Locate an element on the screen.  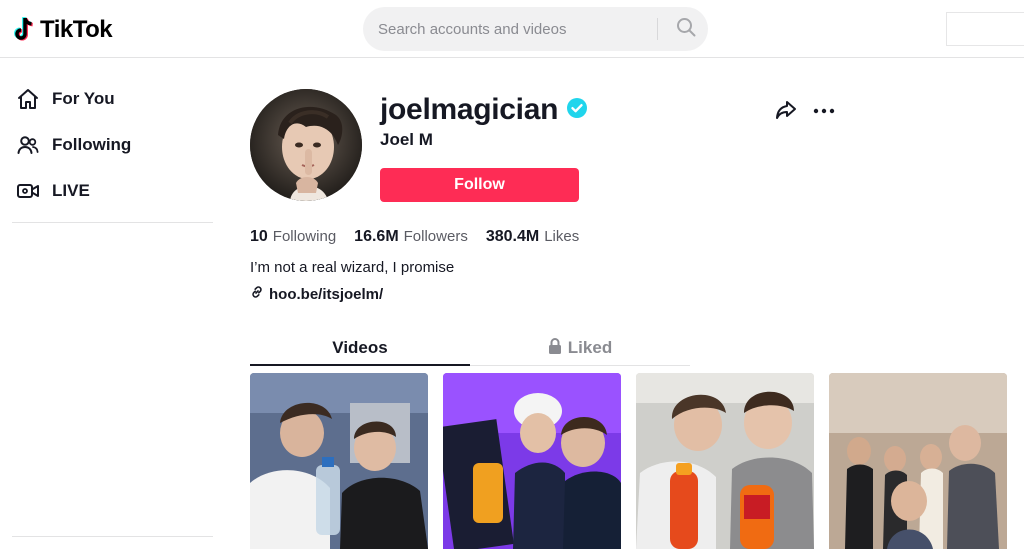
search-bar is located at coordinates (535, 29).